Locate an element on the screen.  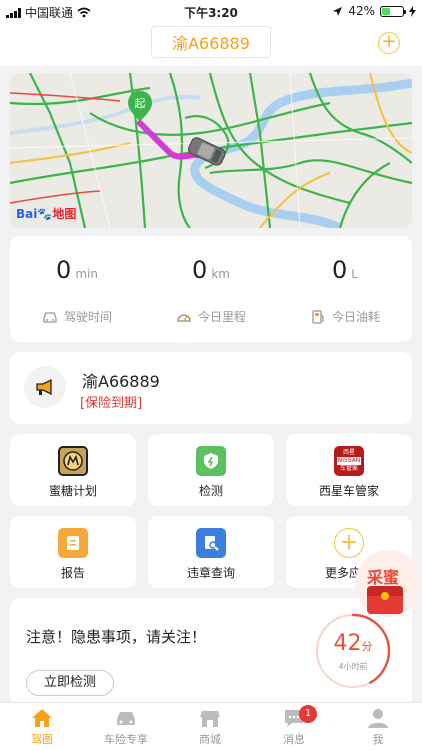
report-icon is located at coordinates (73, 543).